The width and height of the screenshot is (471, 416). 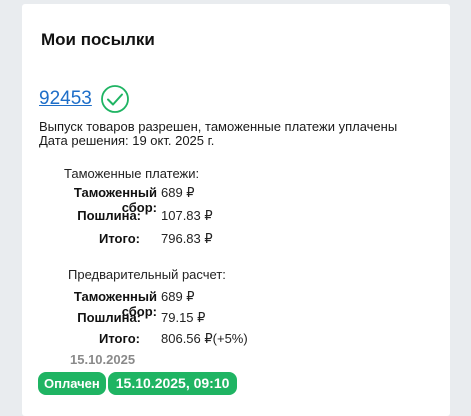 I want to click on parcel-header: 92453, so click(x=84, y=99).